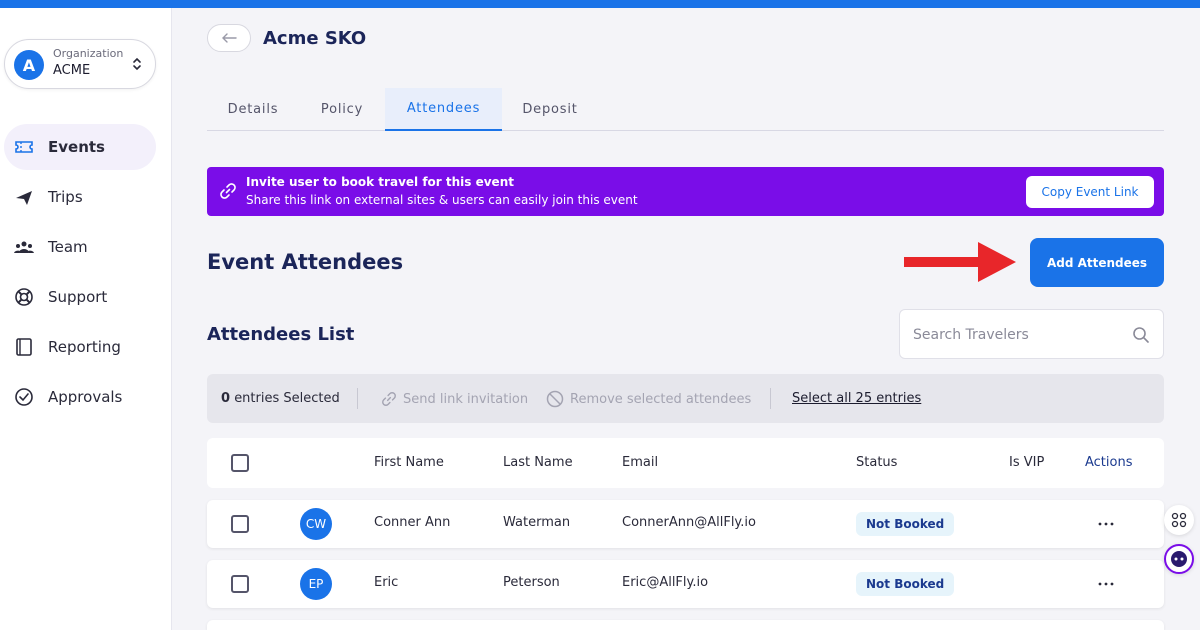  I want to click on sidebar-item-events: Events, so click(80, 147).